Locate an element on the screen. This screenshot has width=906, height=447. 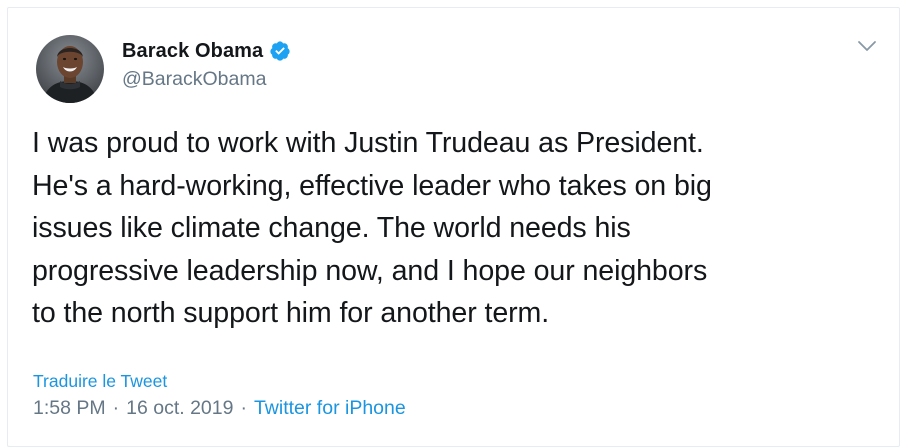
translate-tweet-link: Traduire le Tweet is located at coordinates (100, 381).